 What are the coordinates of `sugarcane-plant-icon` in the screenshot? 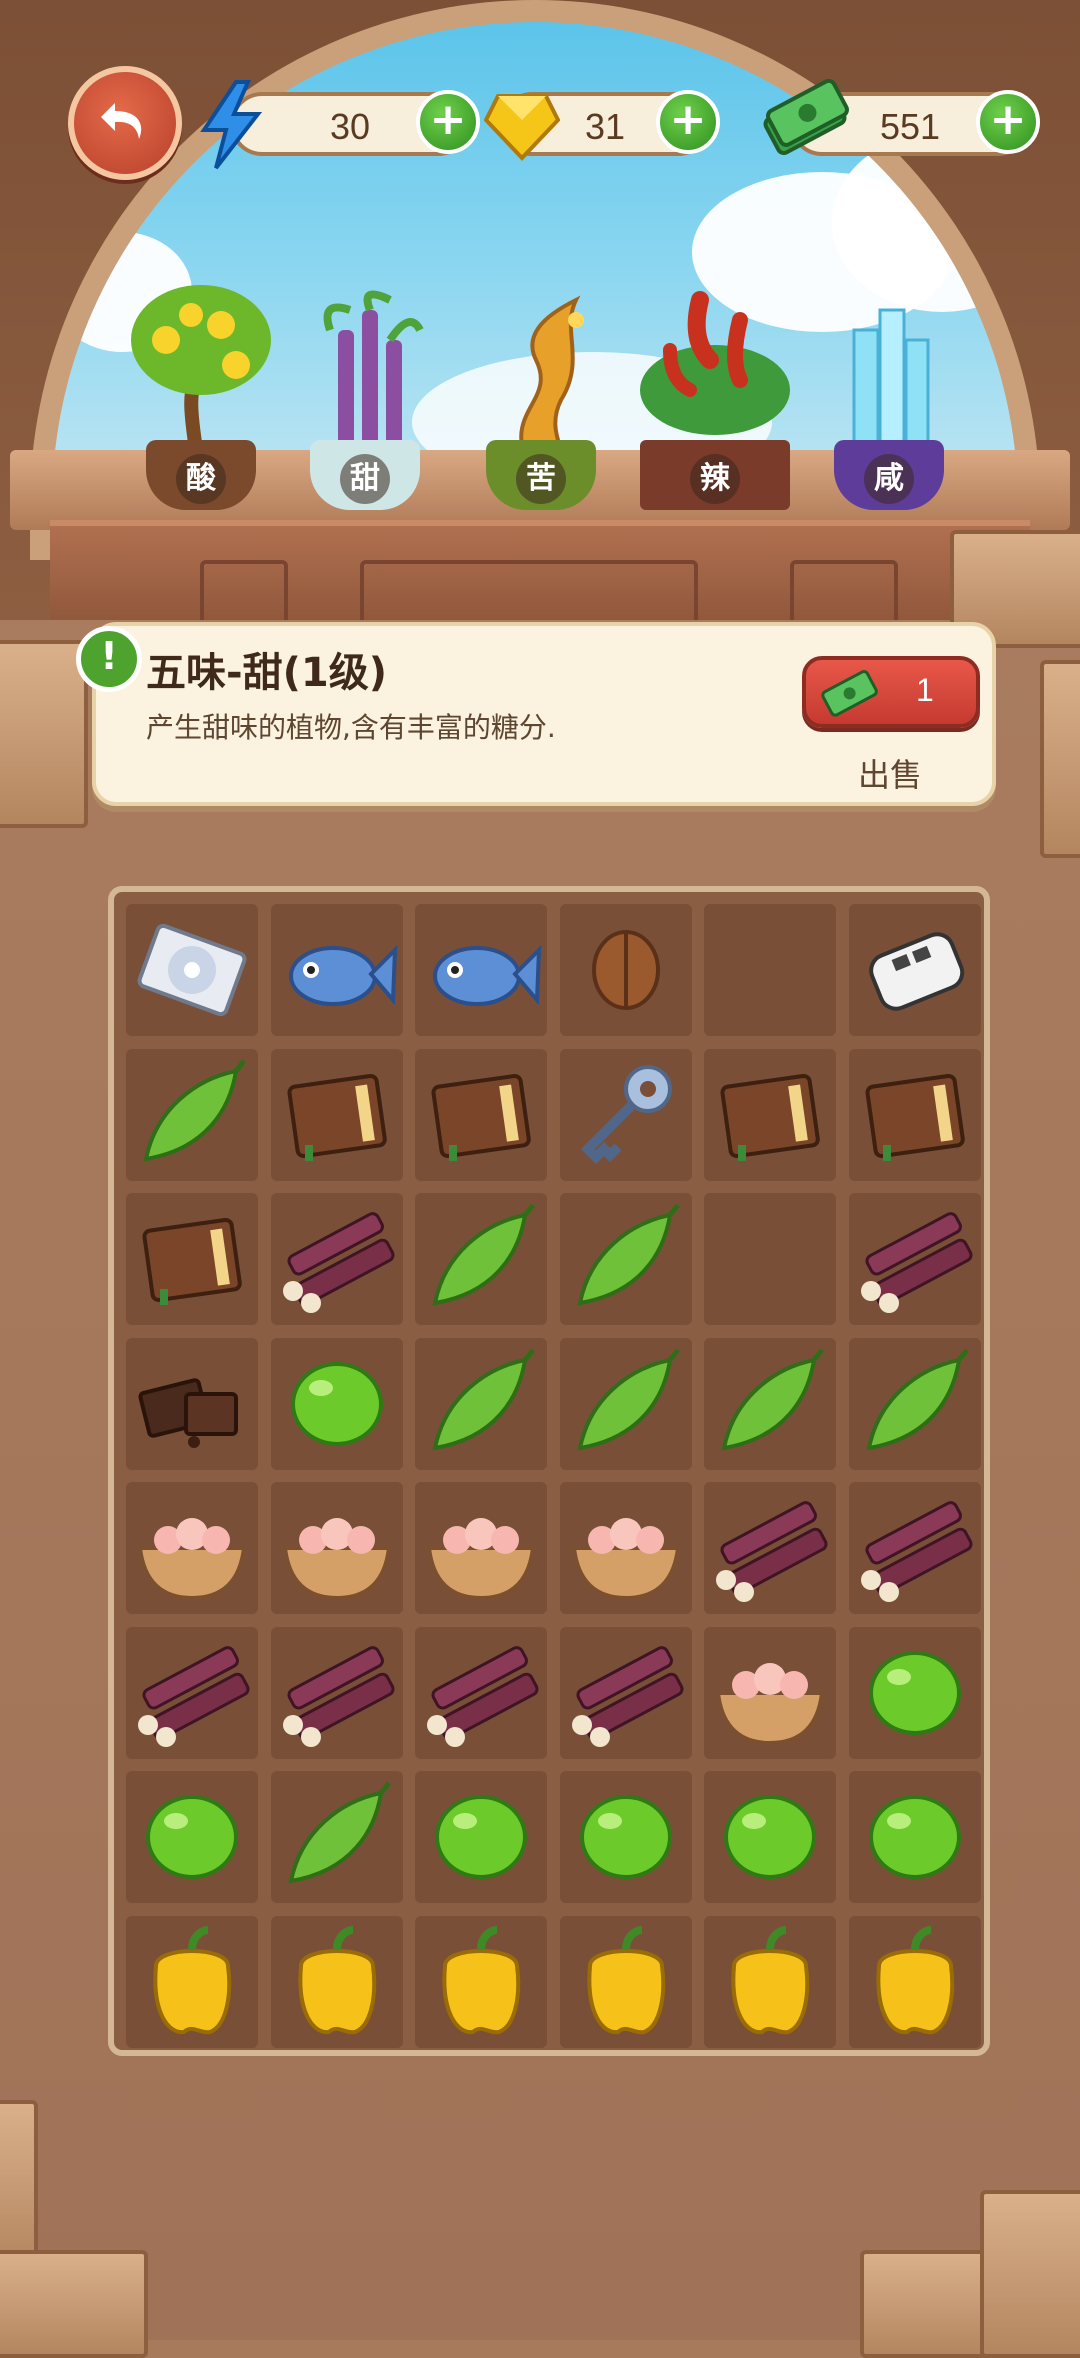 It's located at (373, 375).